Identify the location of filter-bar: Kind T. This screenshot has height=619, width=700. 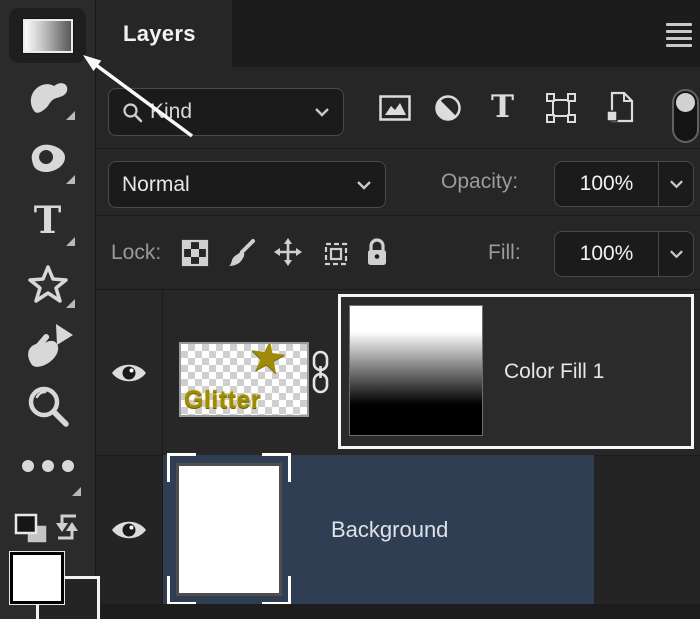
(398, 108).